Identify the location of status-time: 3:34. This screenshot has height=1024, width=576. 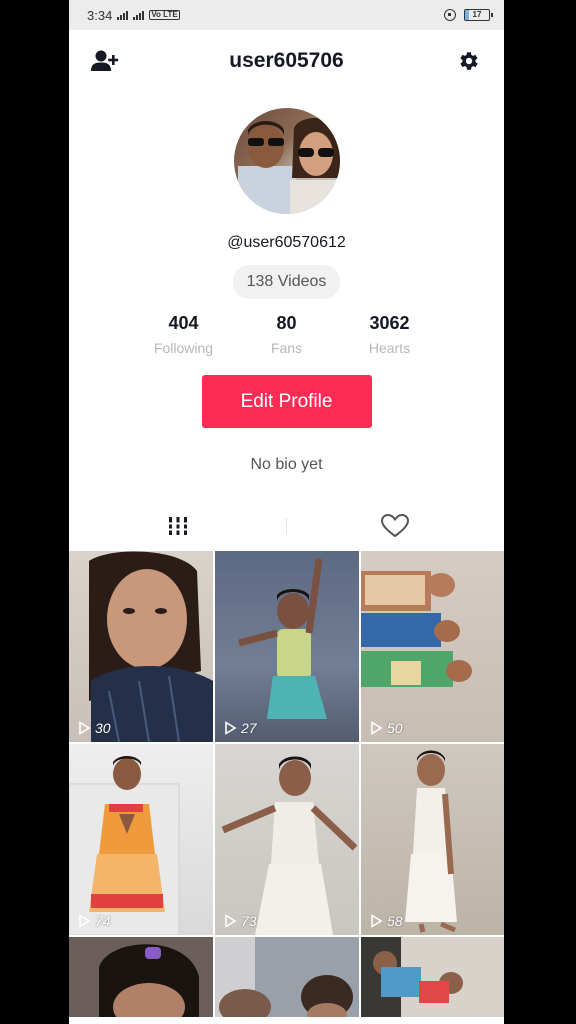
(100, 15).